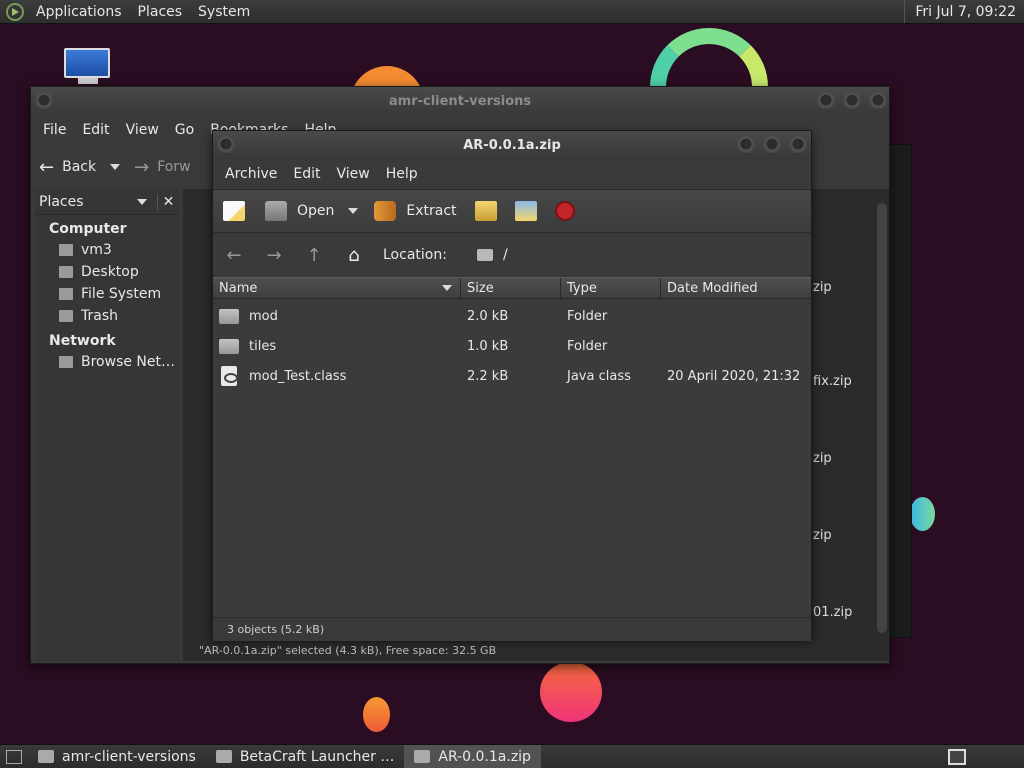 This screenshot has width=1024, height=768. What do you see at coordinates (564, 211) in the screenshot?
I see `stop-icon` at bounding box center [564, 211].